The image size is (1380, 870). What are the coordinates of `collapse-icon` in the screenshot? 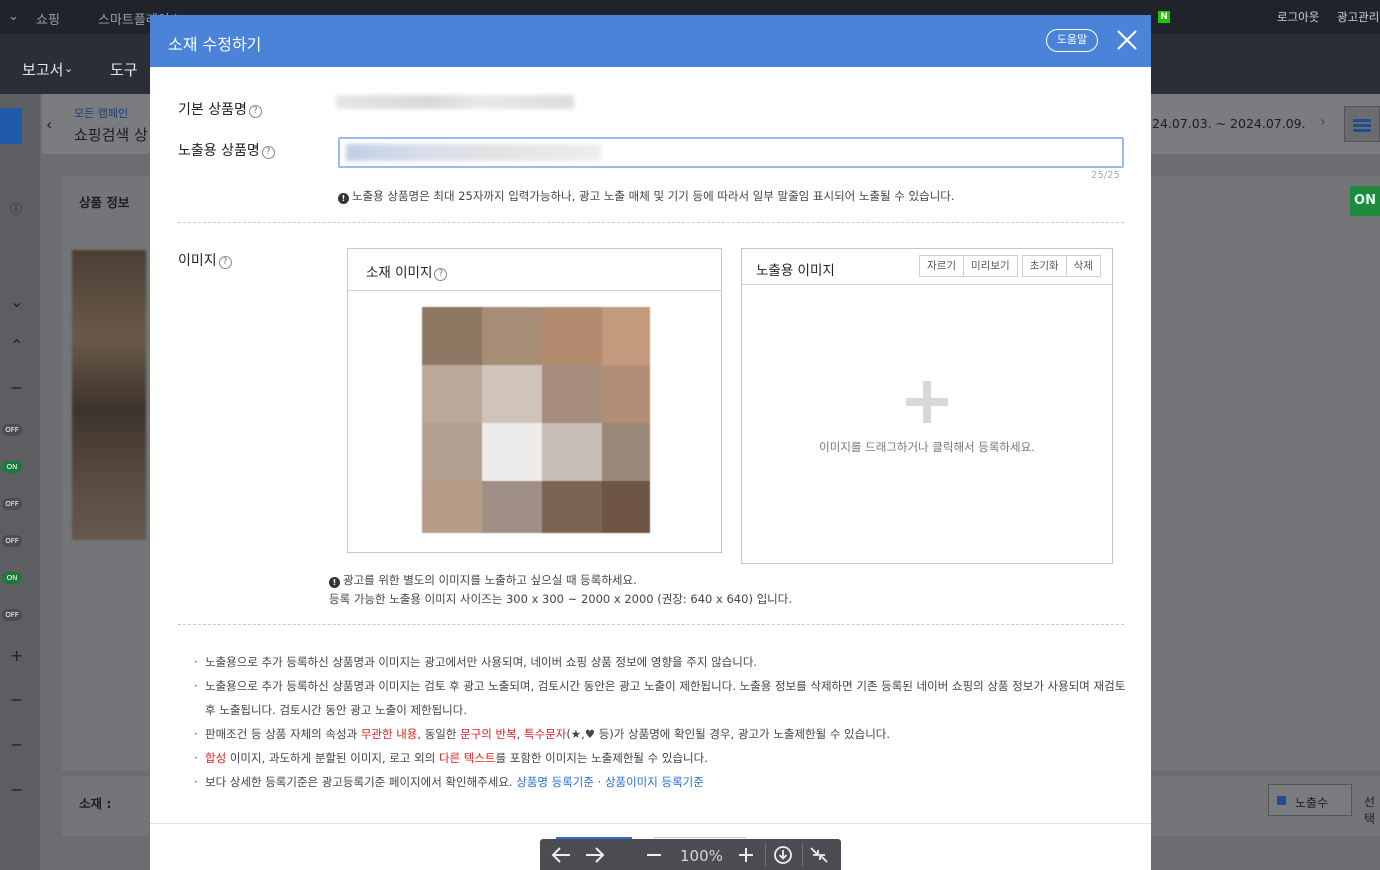 It's located at (819, 855).